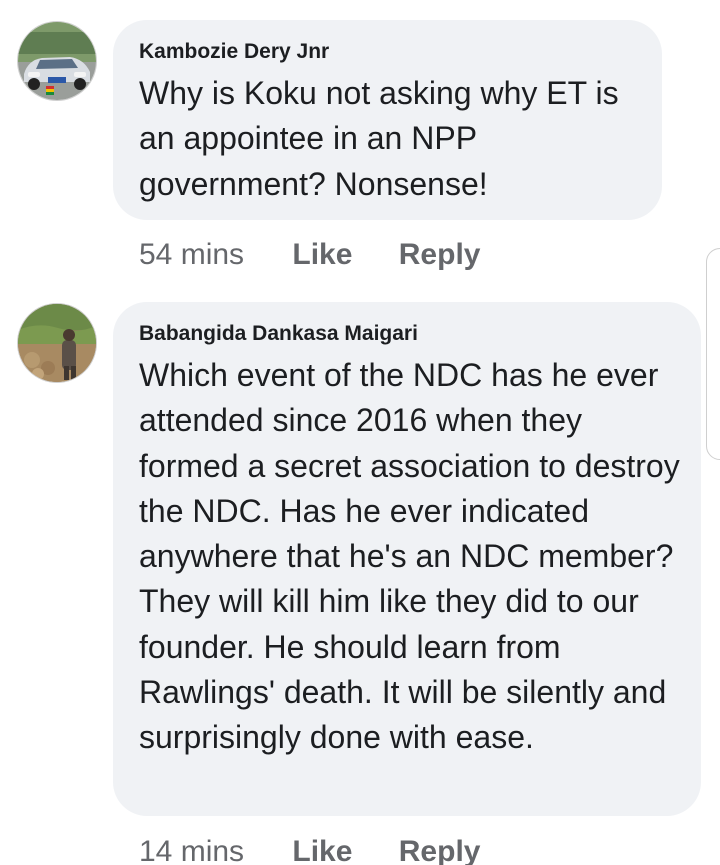 The height and width of the screenshot is (865, 720). What do you see at coordinates (410, 334) in the screenshot?
I see `comment-author: Babangida Dankasa Maigari` at bounding box center [410, 334].